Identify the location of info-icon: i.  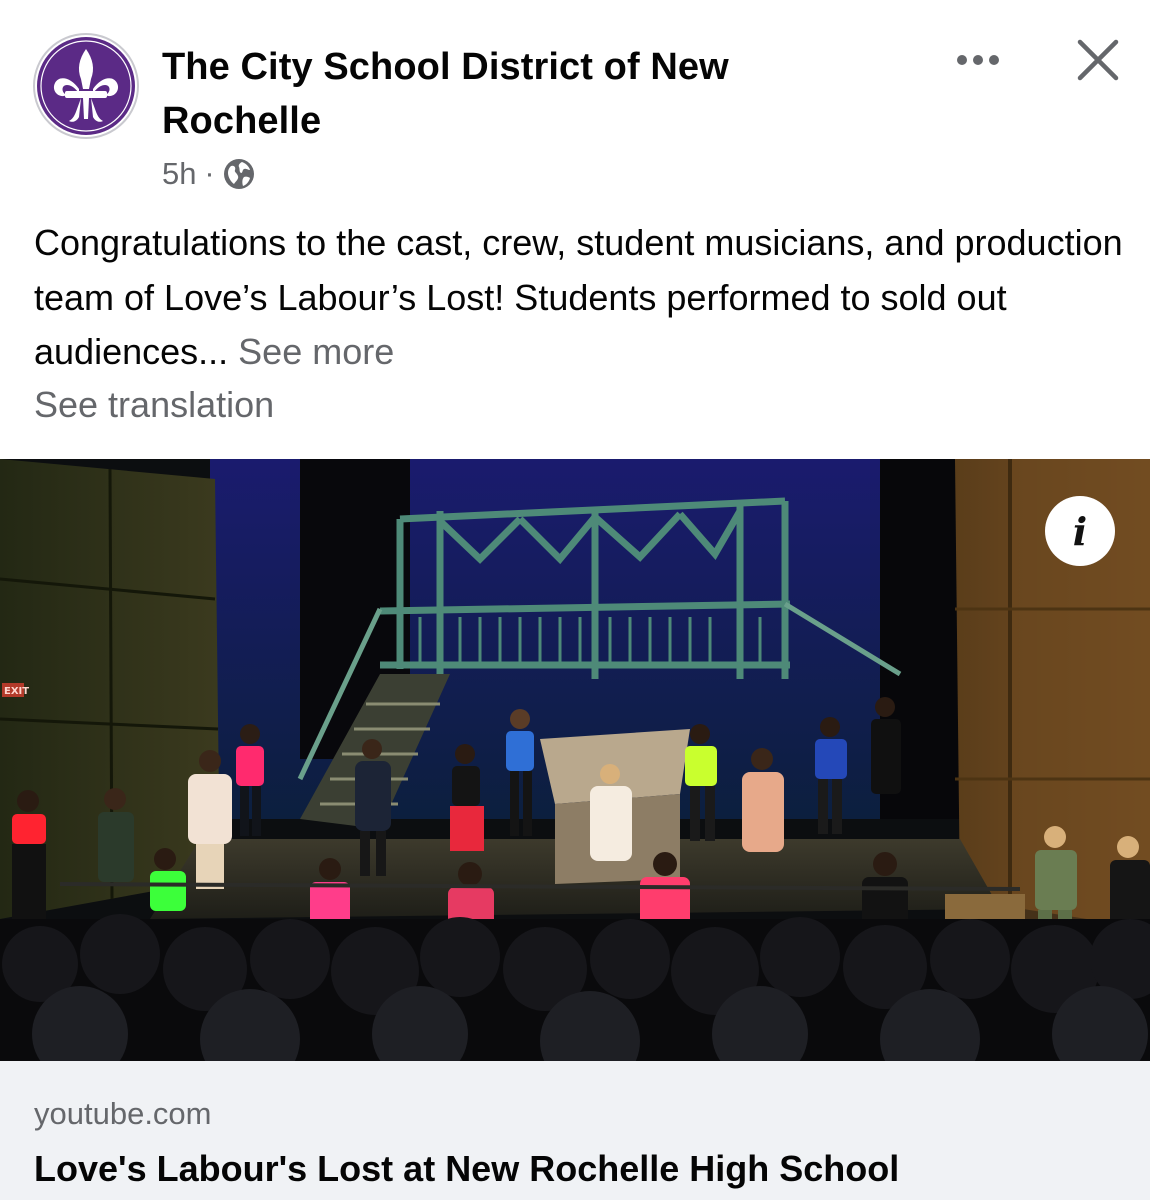
(1080, 531).